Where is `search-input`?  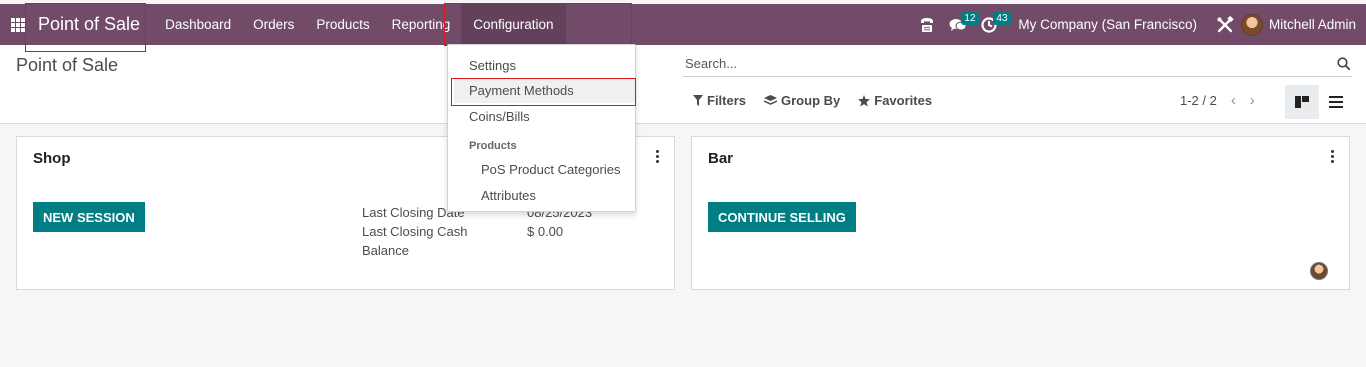
search-input is located at coordinates (1009, 63).